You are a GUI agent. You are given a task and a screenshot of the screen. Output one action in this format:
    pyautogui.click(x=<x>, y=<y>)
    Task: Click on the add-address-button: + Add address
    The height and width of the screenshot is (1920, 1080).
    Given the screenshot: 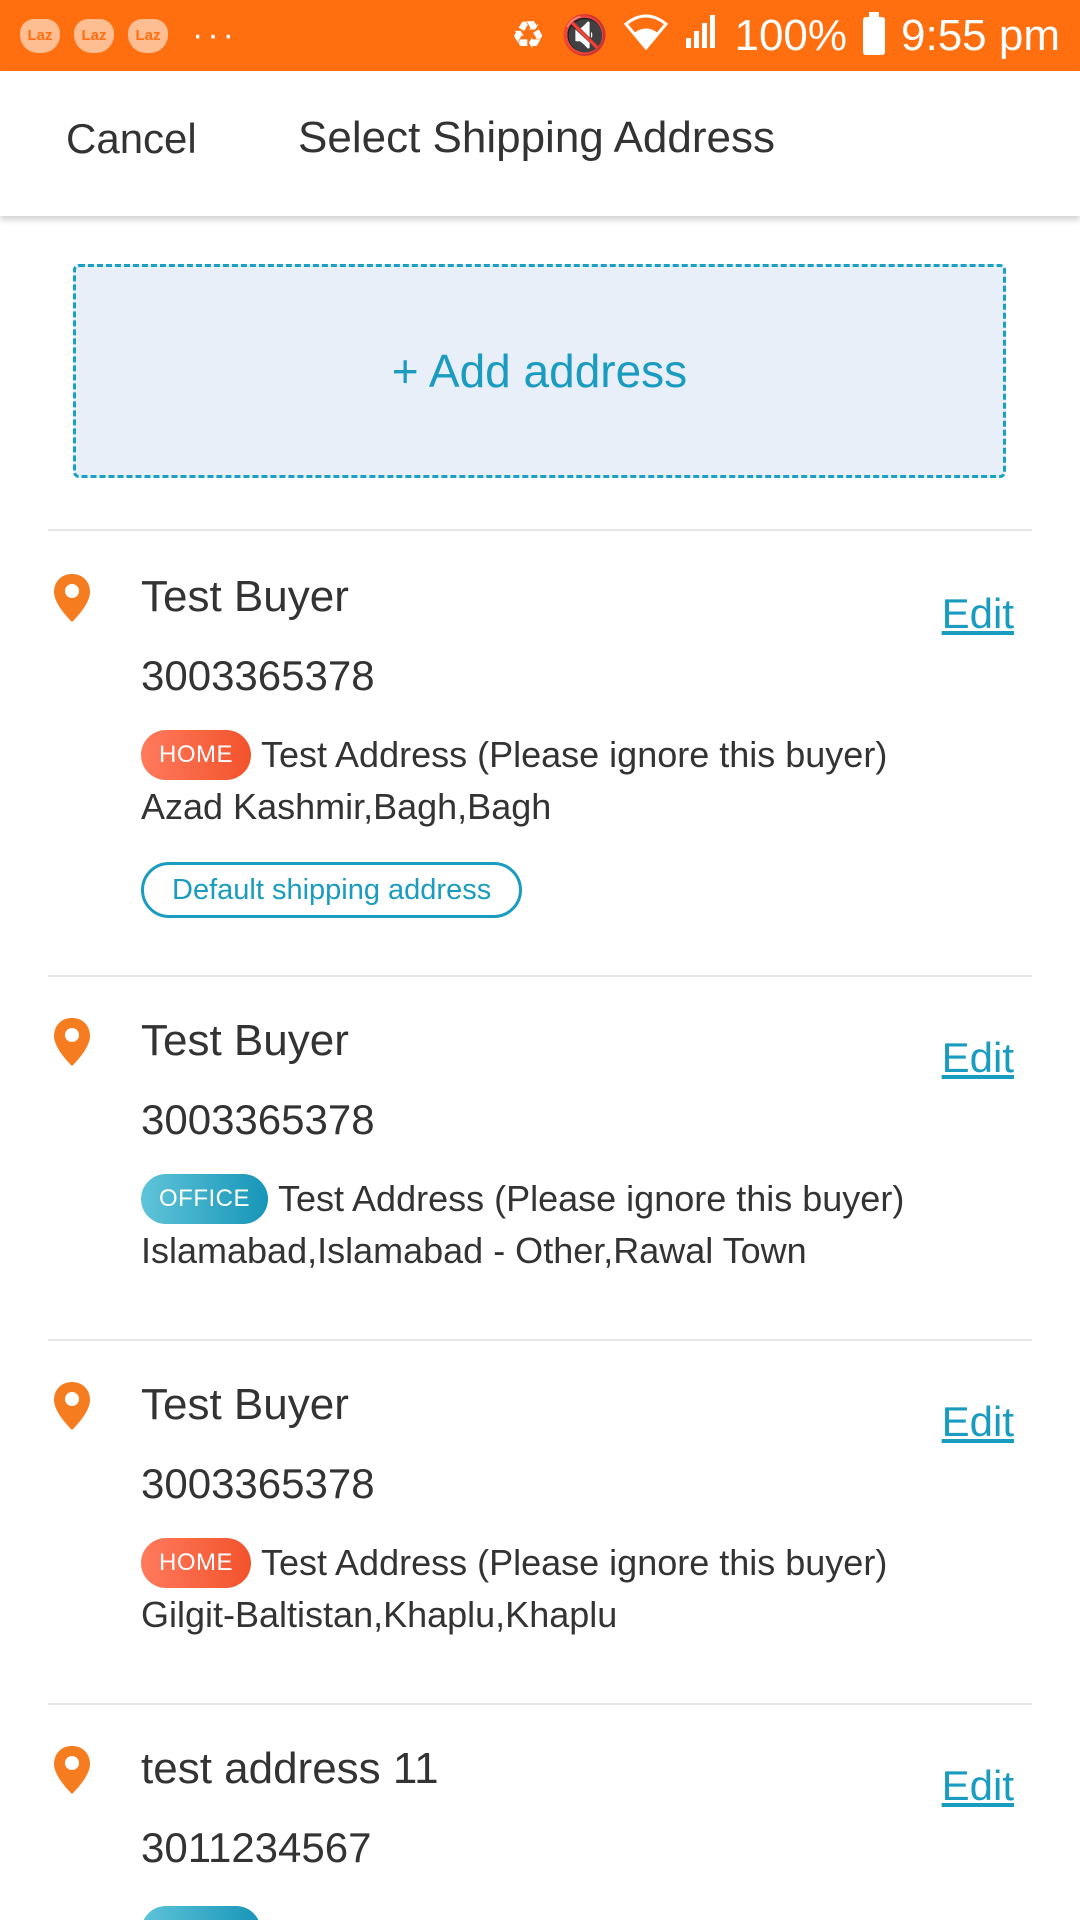 What is the action you would take?
    pyautogui.click(x=539, y=371)
    